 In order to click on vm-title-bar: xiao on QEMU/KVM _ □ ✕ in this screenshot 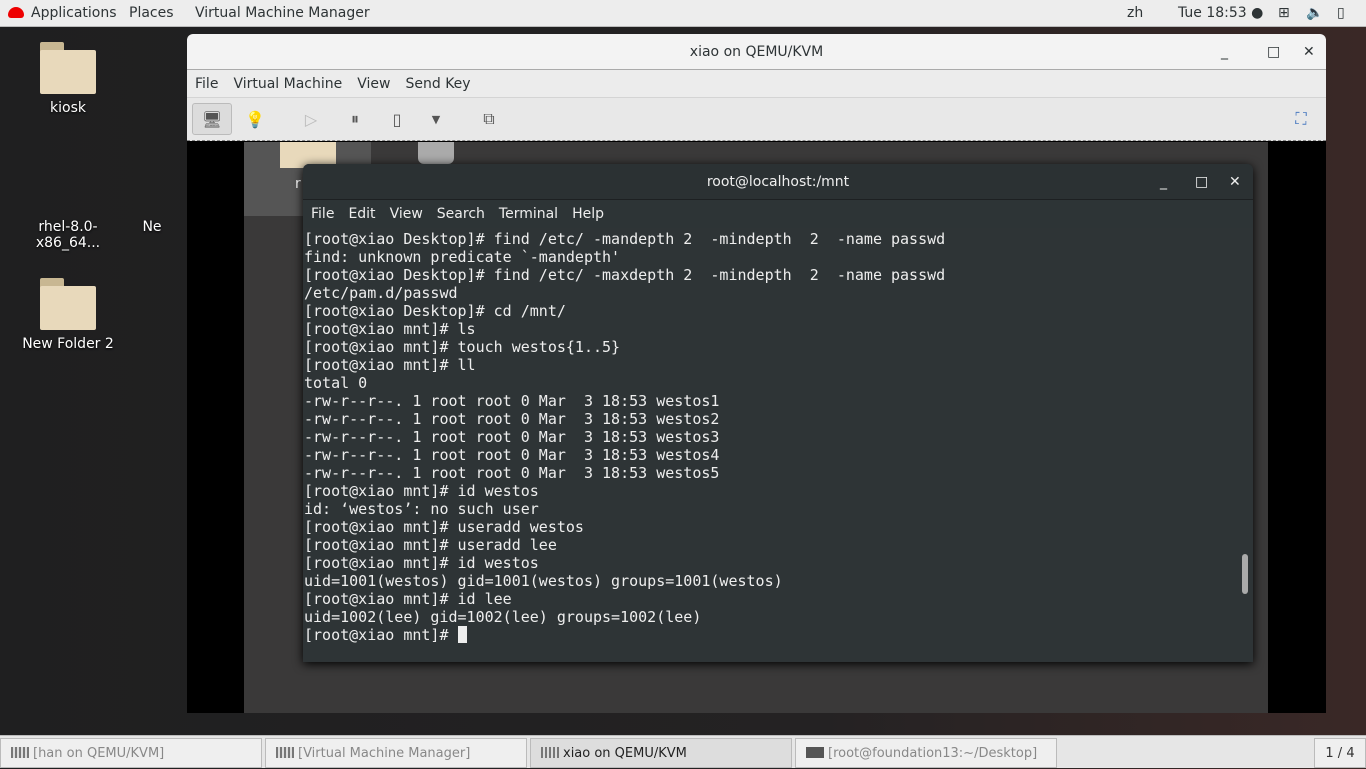, I will do `click(756, 52)`.